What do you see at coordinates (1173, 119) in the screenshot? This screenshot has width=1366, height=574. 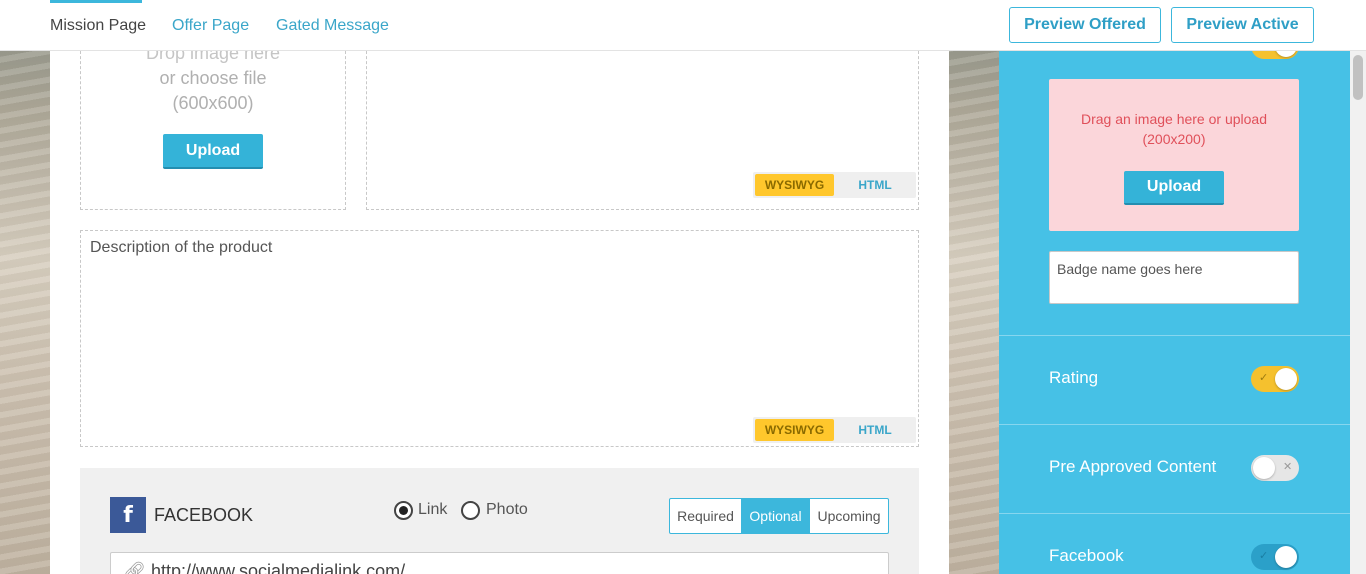 I see `badge-dropzone-line1: Drag an image here or upload` at bounding box center [1173, 119].